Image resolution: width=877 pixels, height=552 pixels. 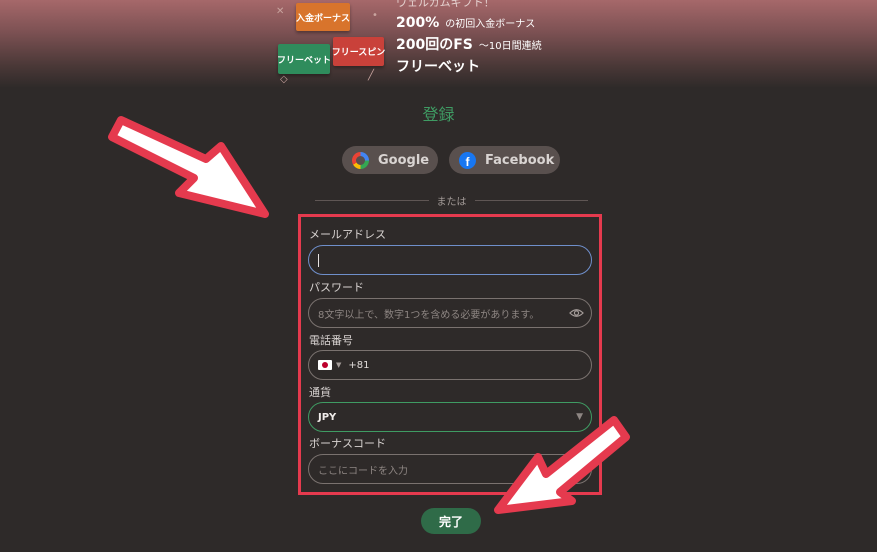 I want to click on or-divider: または, so click(x=451, y=200).